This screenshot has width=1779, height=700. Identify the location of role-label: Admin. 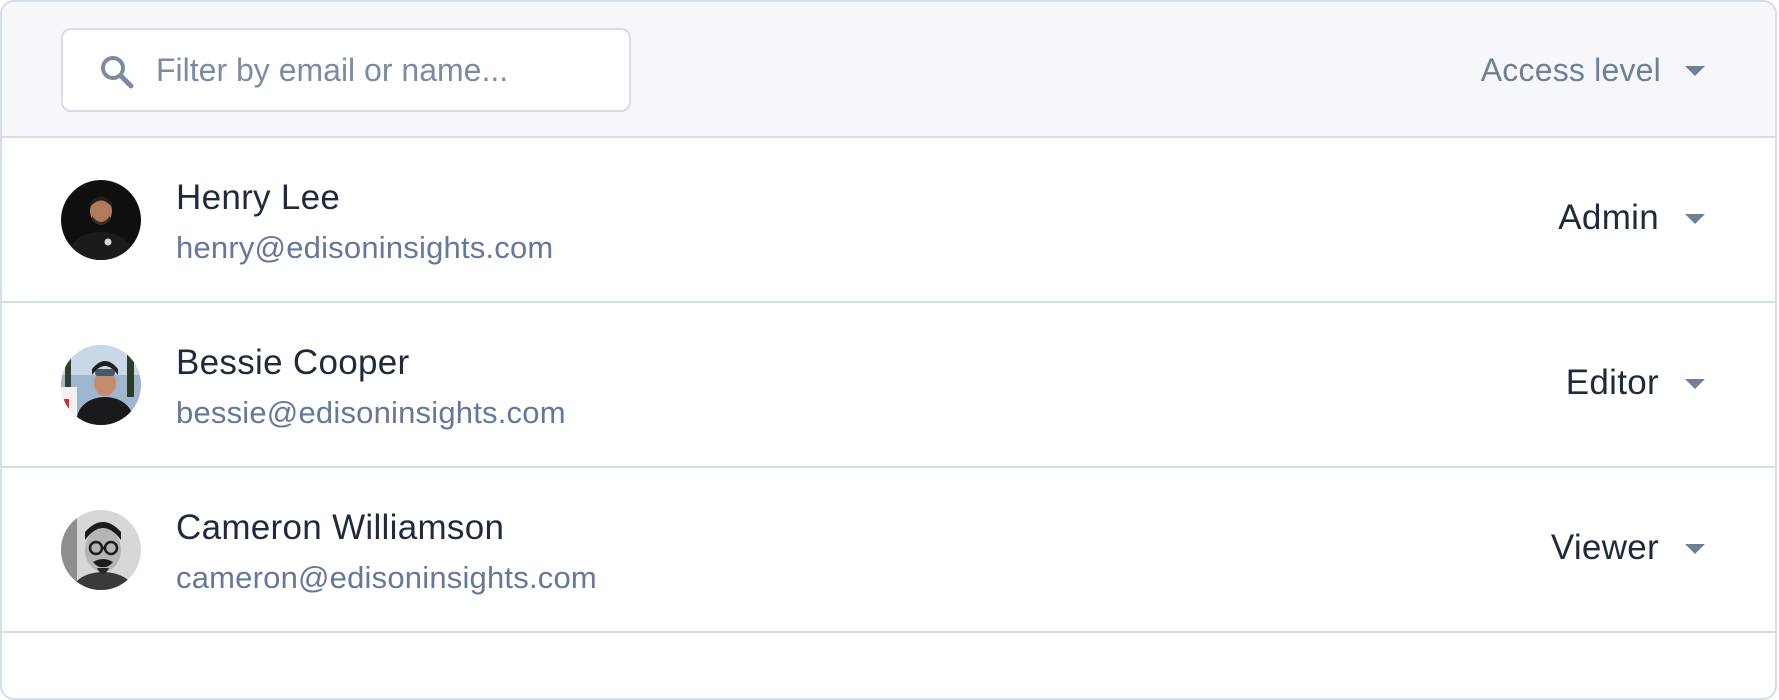
(1608, 217).